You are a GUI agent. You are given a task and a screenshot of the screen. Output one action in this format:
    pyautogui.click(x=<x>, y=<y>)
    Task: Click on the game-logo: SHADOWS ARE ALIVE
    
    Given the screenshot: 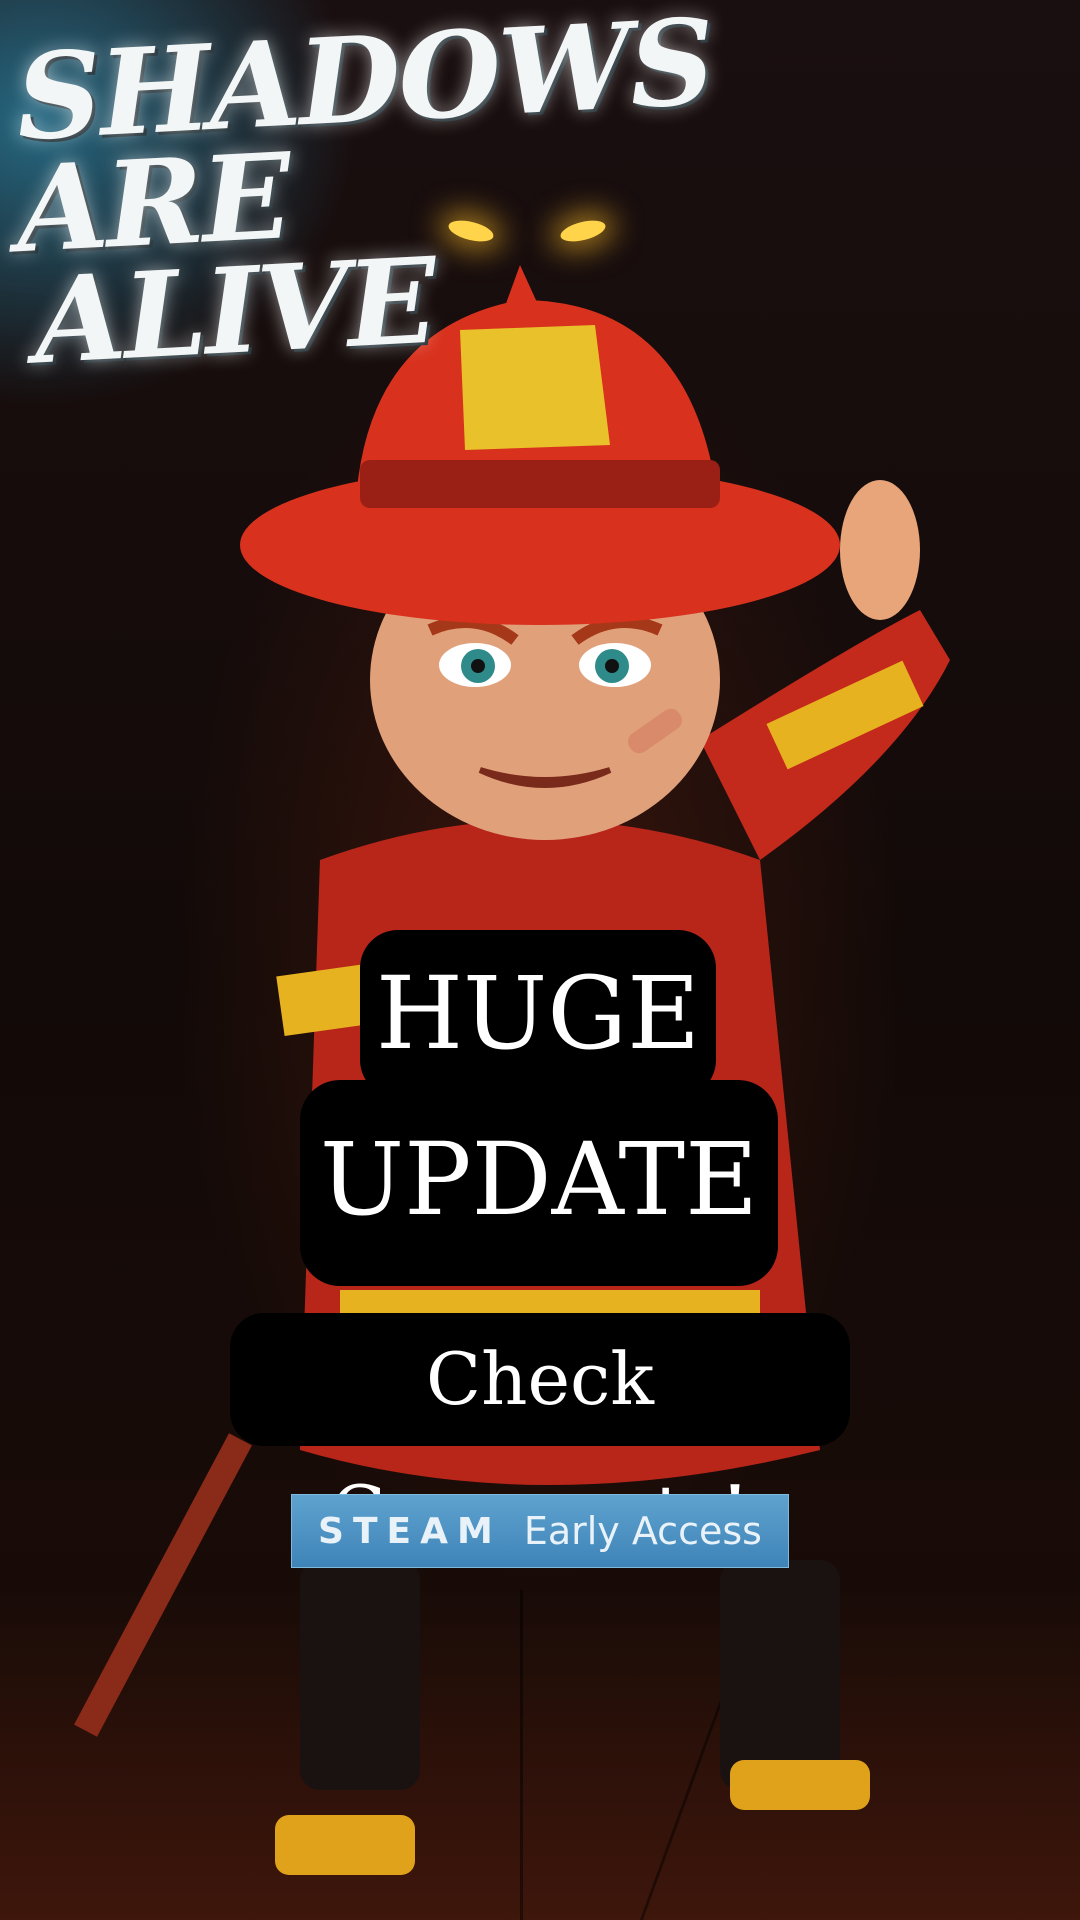 What is the action you would take?
    pyautogui.click(x=365, y=195)
    